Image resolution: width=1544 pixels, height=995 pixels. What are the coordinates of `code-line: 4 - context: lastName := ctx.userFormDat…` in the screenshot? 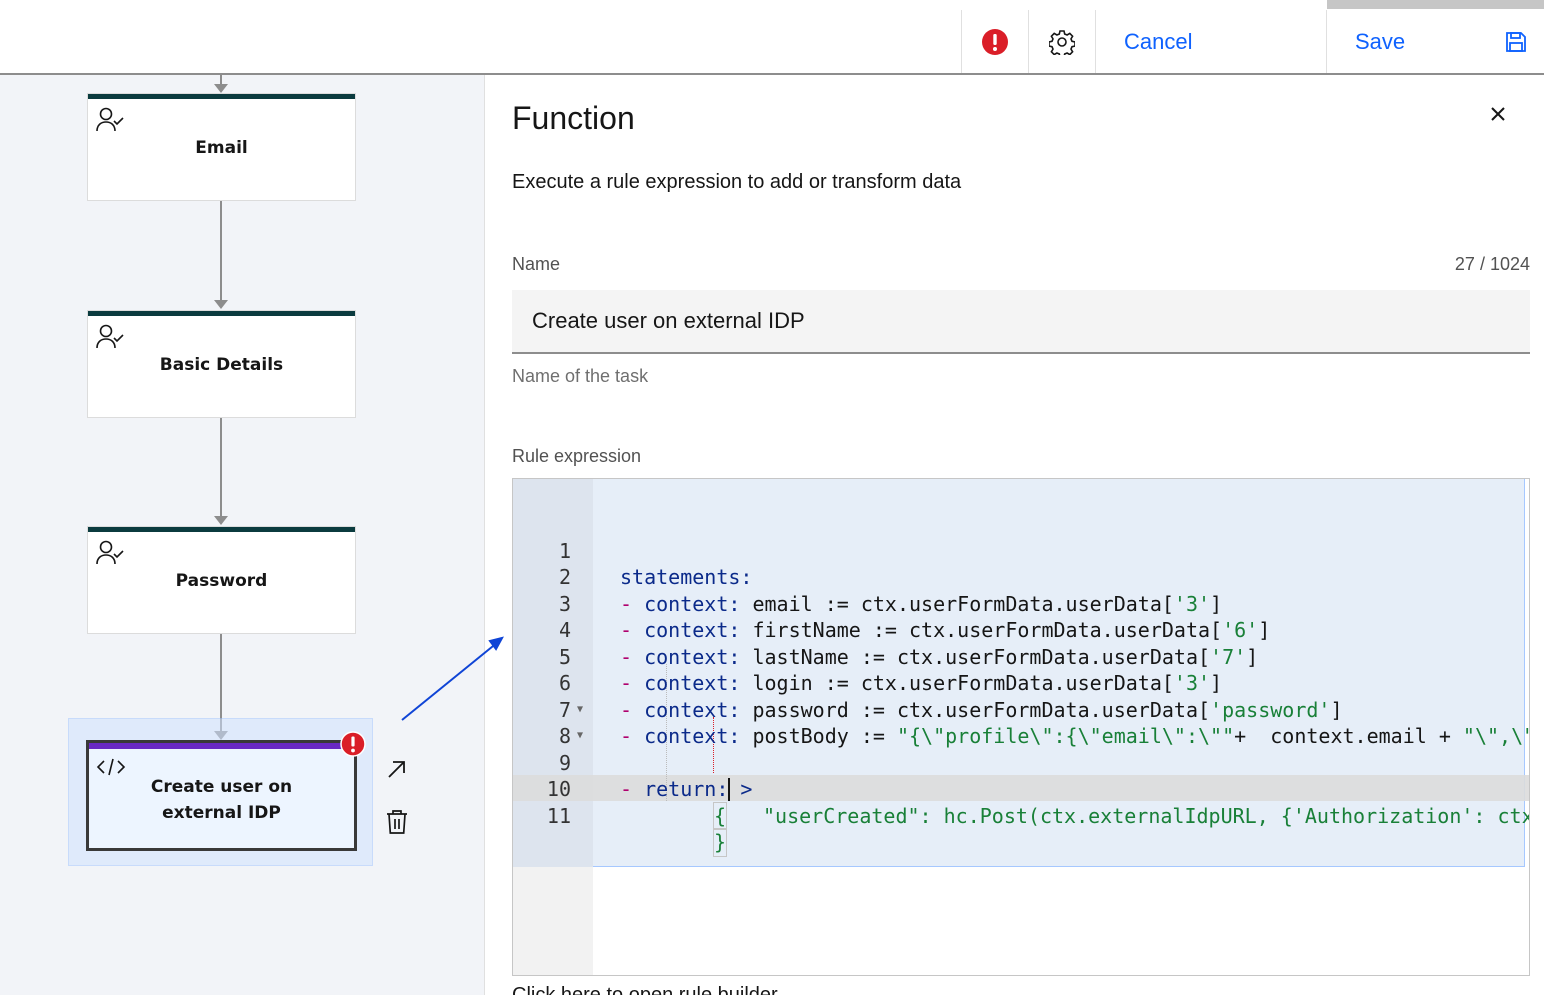 It's located at (1021, 630).